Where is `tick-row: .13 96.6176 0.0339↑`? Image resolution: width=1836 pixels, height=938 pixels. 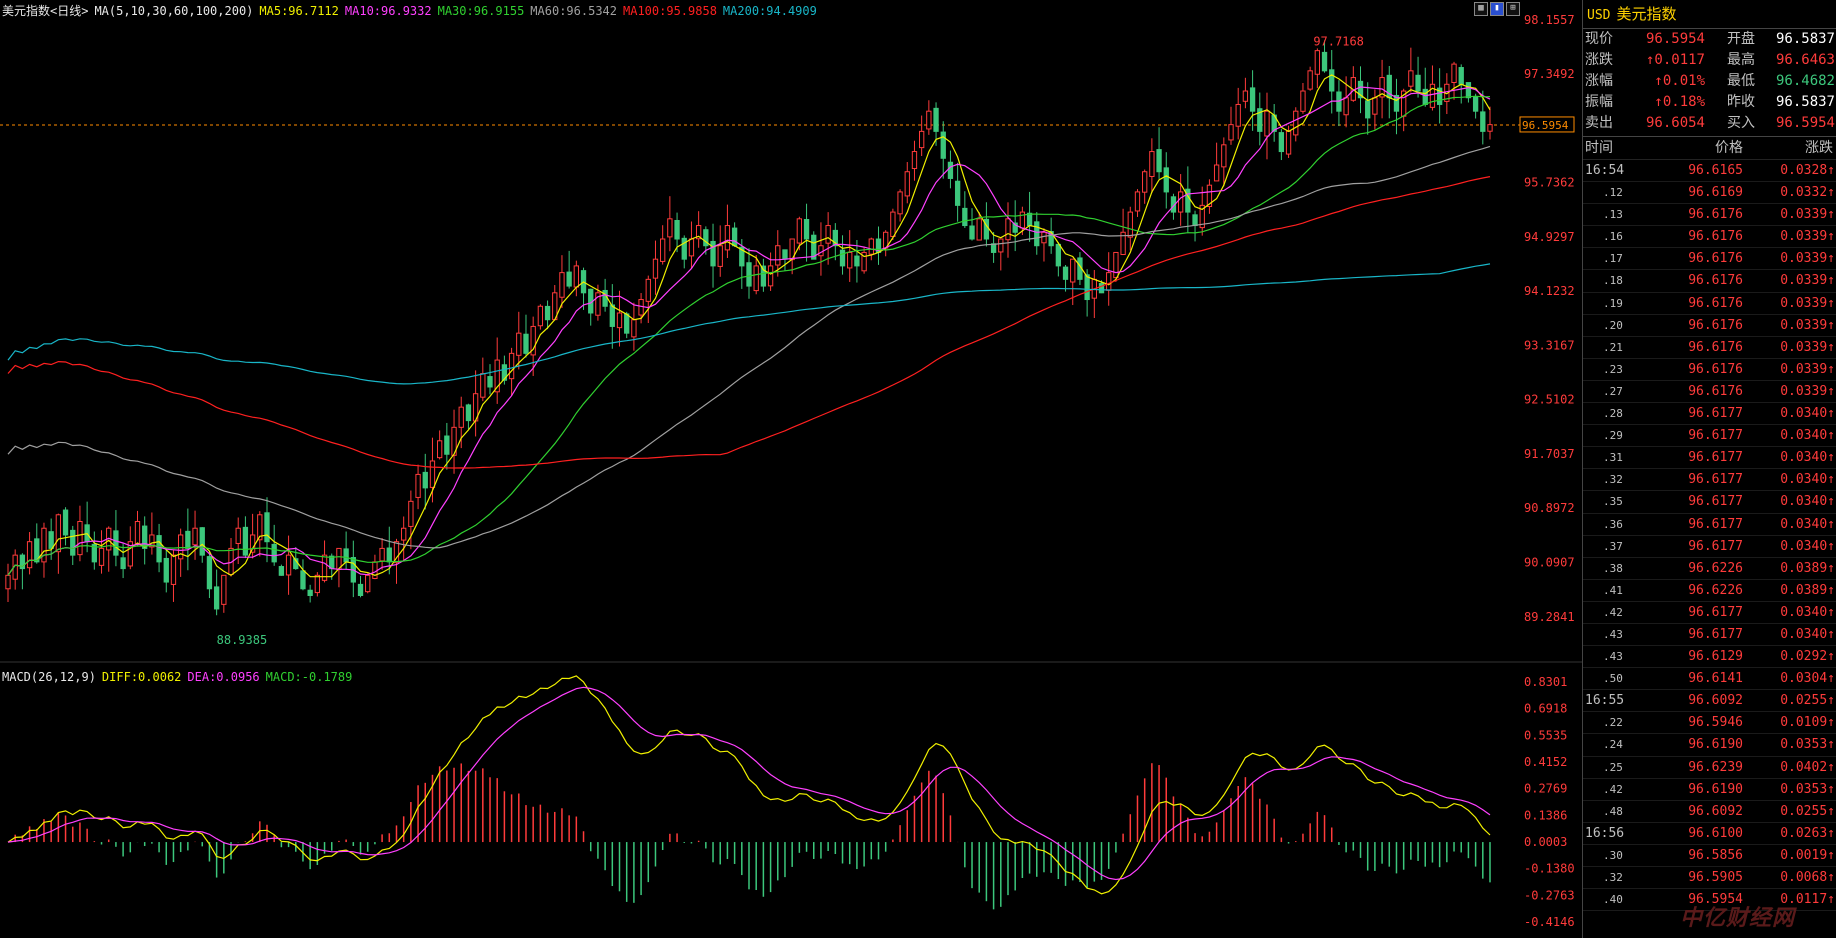 tick-row: .13 96.6176 0.0339↑ is located at coordinates (1709, 215).